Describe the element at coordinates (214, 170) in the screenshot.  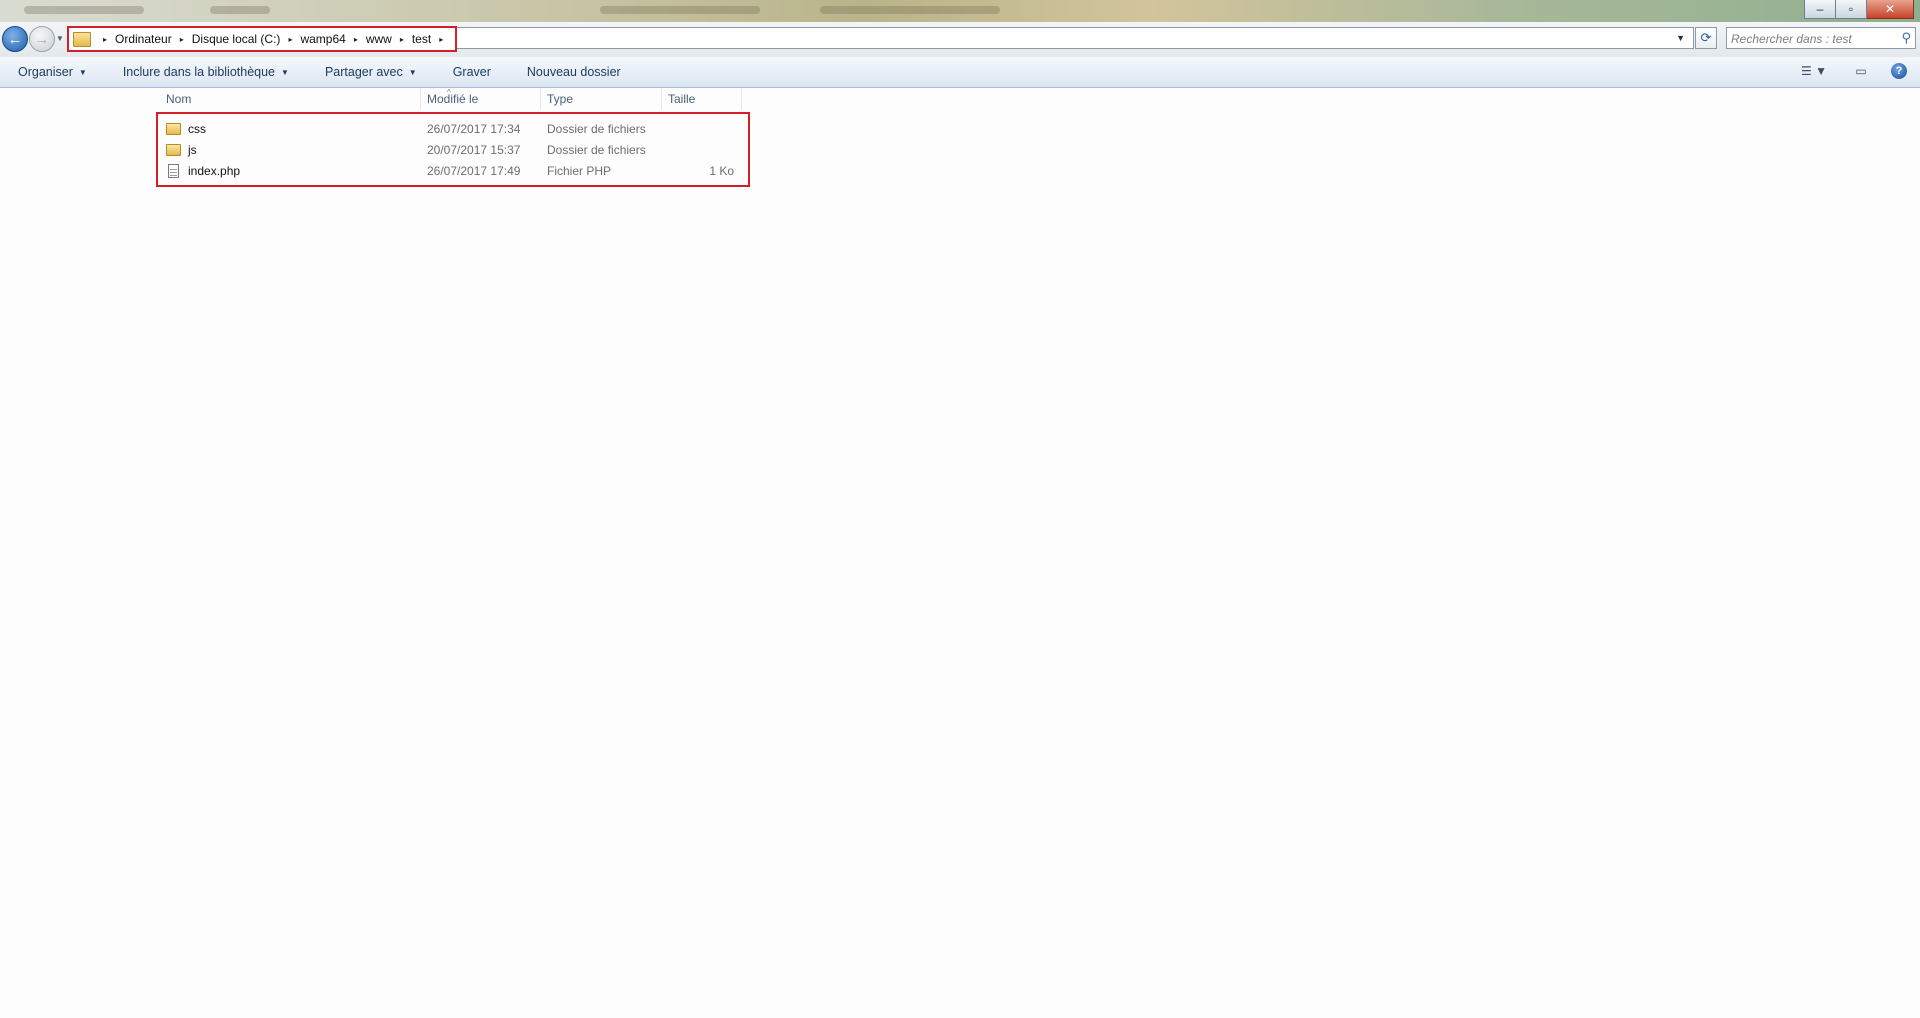
I see `file-name: index.php` at that location.